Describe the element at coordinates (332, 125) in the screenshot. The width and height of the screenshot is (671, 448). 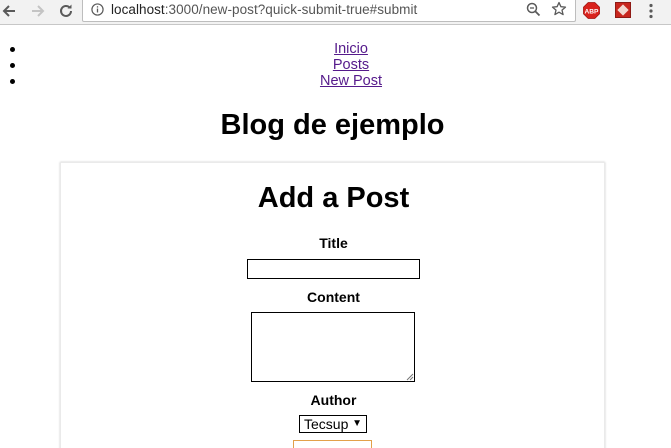
I see `site-title: Blog de ejemplo` at that location.